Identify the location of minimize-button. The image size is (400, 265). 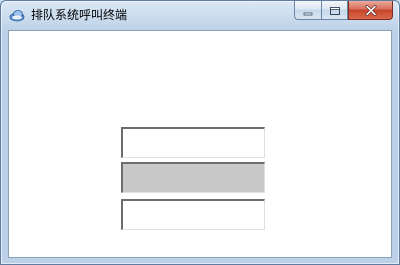
(307, 10).